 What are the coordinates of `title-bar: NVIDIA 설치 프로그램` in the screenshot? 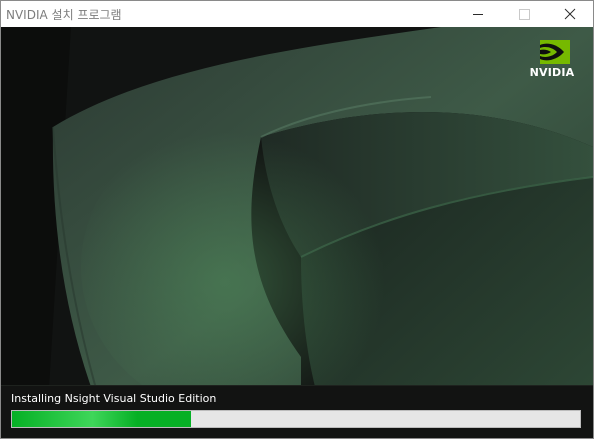 It's located at (297, 14).